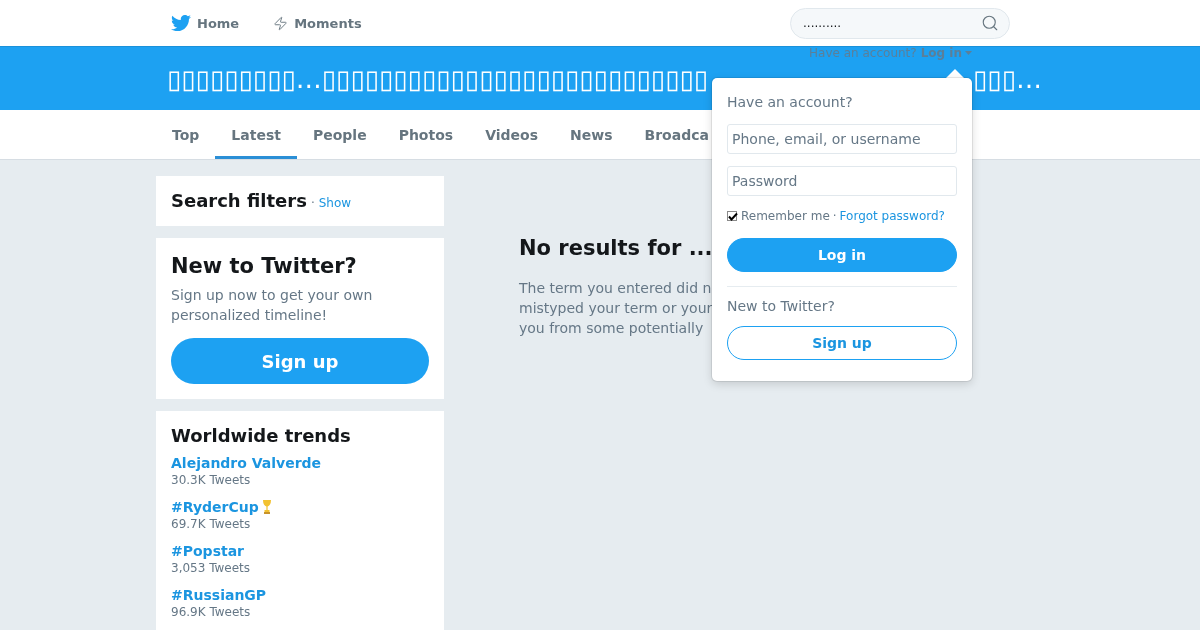 The width and height of the screenshot is (1200, 630). Describe the element at coordinates (211, 480) in the screenshot. I see `tweet-count: 30.3K Tweets` at that location.